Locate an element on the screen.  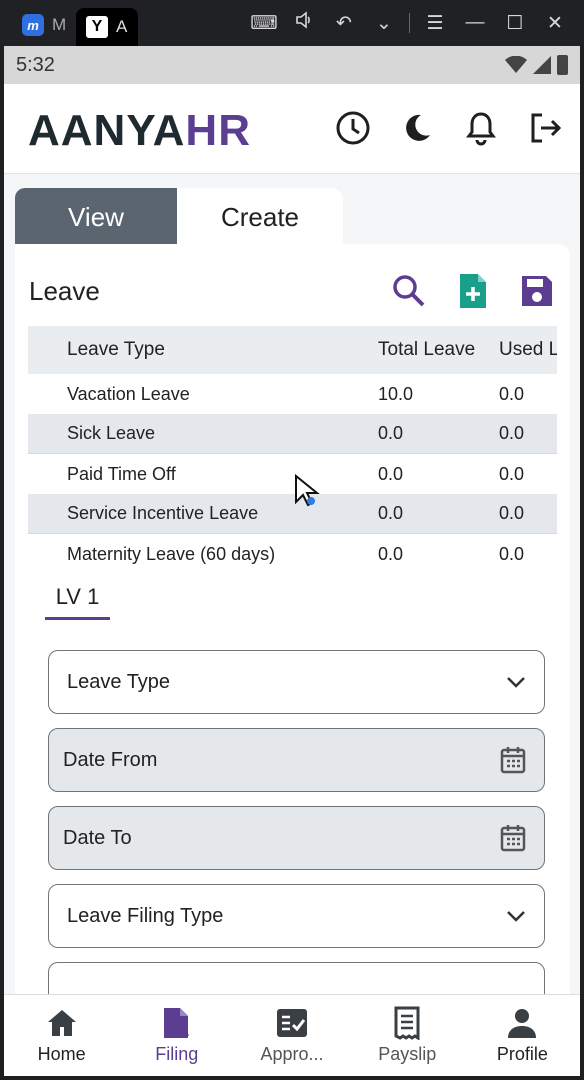
app-m-icon: m is located at coordinates (33, 25).